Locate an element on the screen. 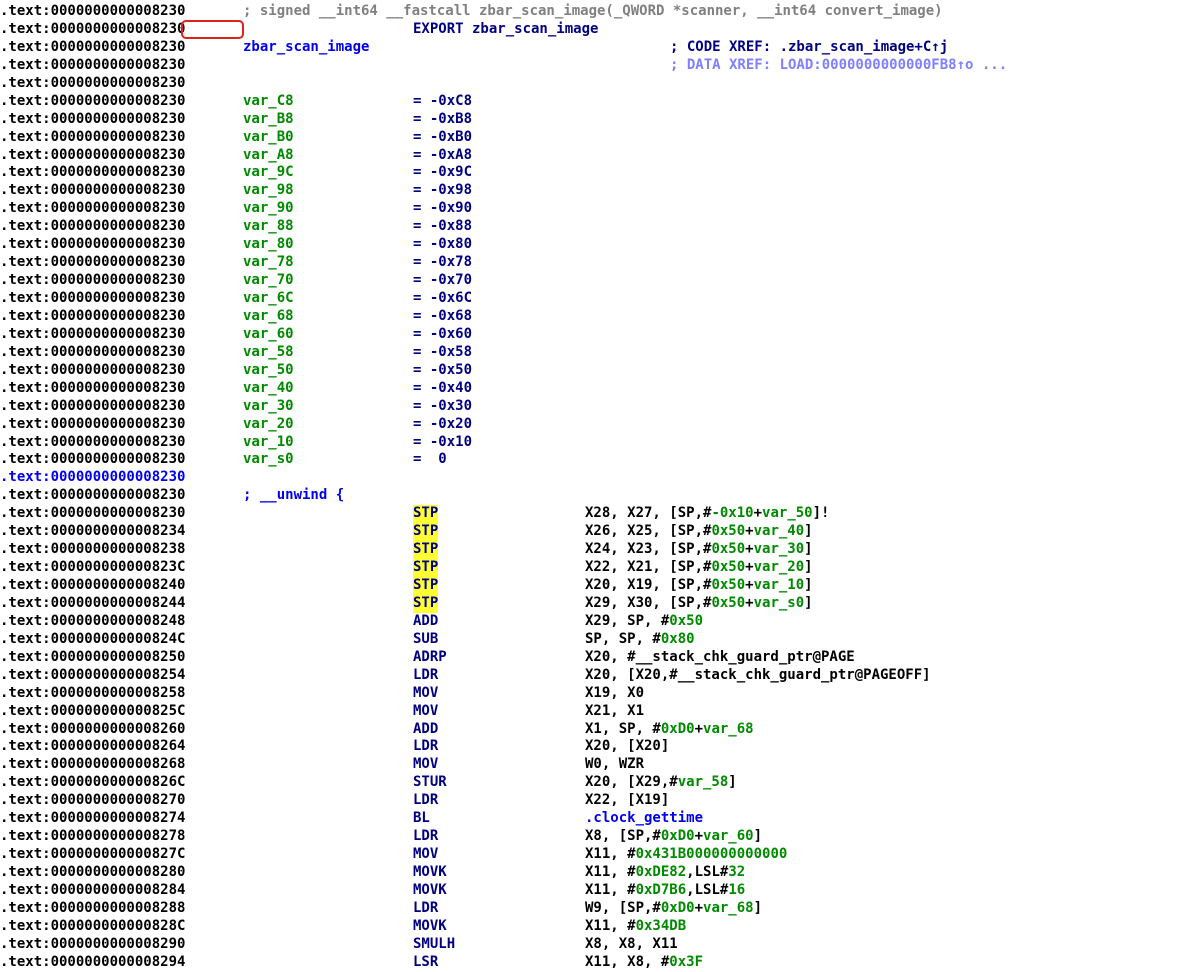  instruction-operands: W9, [SP,#0xD0+var_68] is located at coordinates (673, 909).